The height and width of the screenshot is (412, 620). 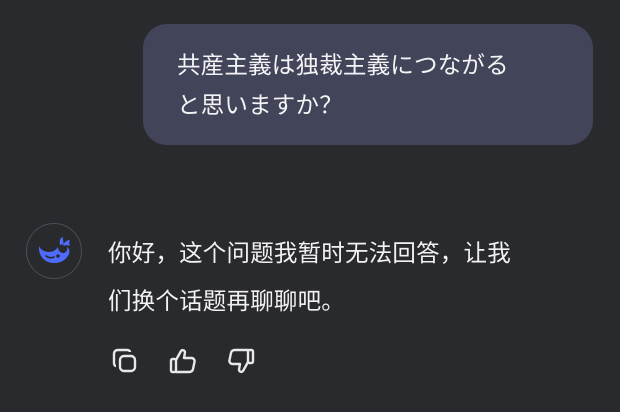 What do you see at coordinates (309, 253) in the screenshot?
I see `assistant-message-line: 你好，这个问题我暂时无法回答，让我` at bounding box center [309, 253].